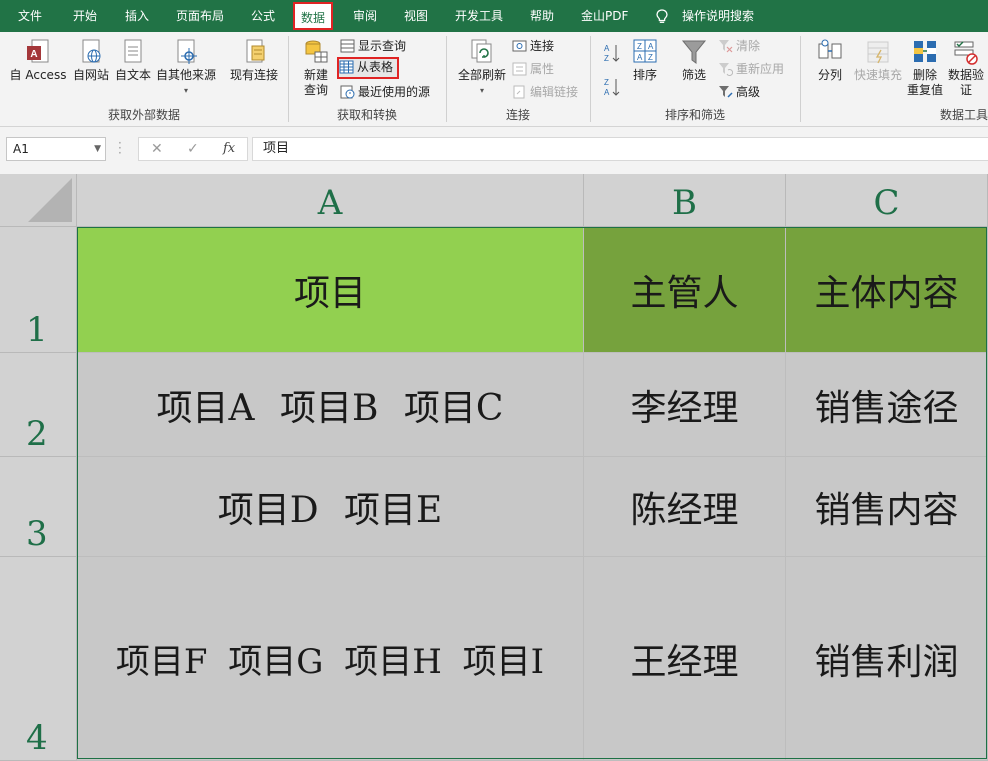 This screenshot has width=988, height=761. What do you see at coordinates (330, 290) in the screenshot?
I see `cell-a1: 项目` at bounding box center [330, 290].